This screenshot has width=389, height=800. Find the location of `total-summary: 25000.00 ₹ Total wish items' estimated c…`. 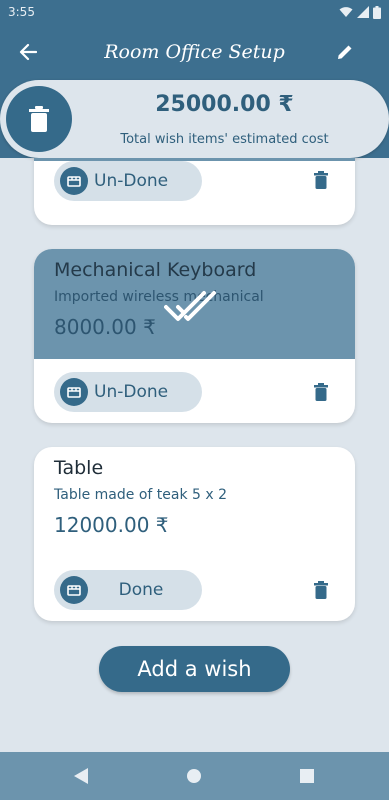

total-summary: 25000.00 ₹ Total wish items' estimated c… is located at coordinates (194, 119).